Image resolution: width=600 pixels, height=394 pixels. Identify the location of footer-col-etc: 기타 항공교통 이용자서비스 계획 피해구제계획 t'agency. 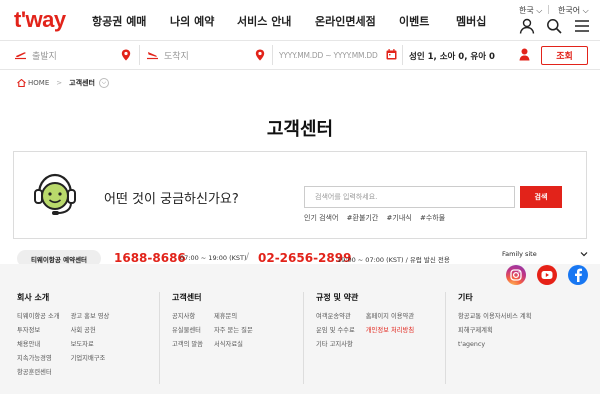
(495, 320).